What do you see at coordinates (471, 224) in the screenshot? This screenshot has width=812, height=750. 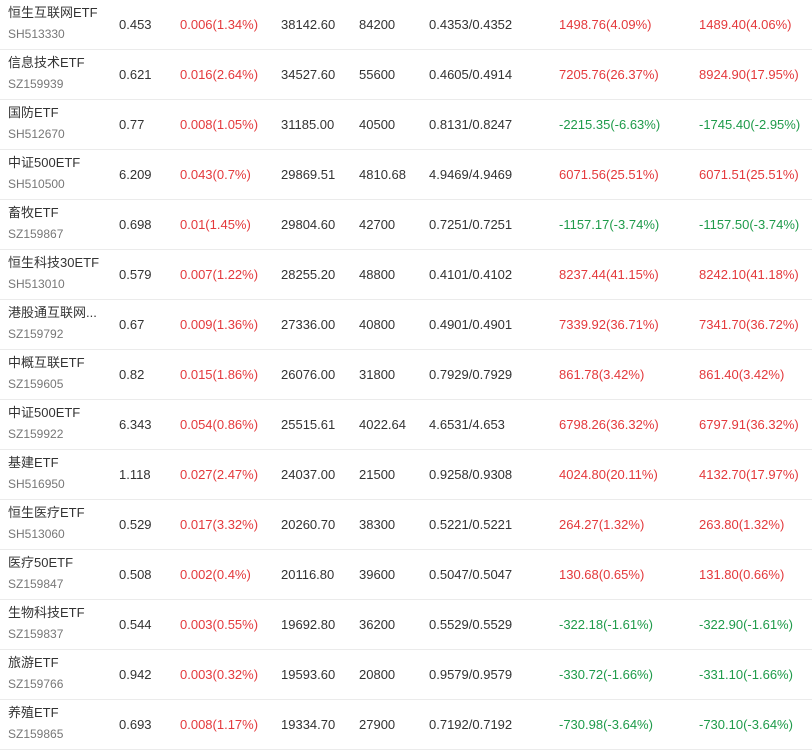 I see `cost-range: 0.7251/0.7251` at bounding box center [471, 224].